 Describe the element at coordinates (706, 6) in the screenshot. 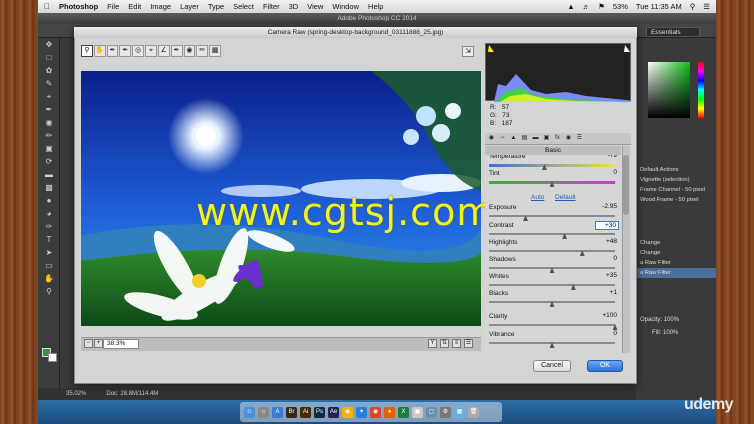

I see `list-icon: ☰` at that location.